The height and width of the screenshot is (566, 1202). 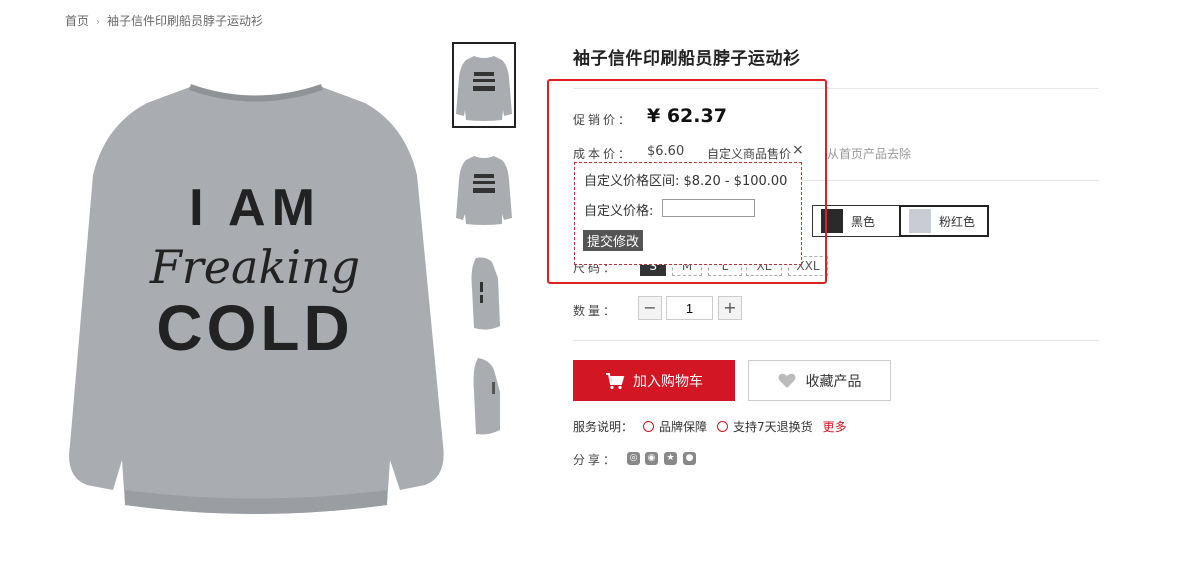 I want to click on divider, so click(x=836, y=340).